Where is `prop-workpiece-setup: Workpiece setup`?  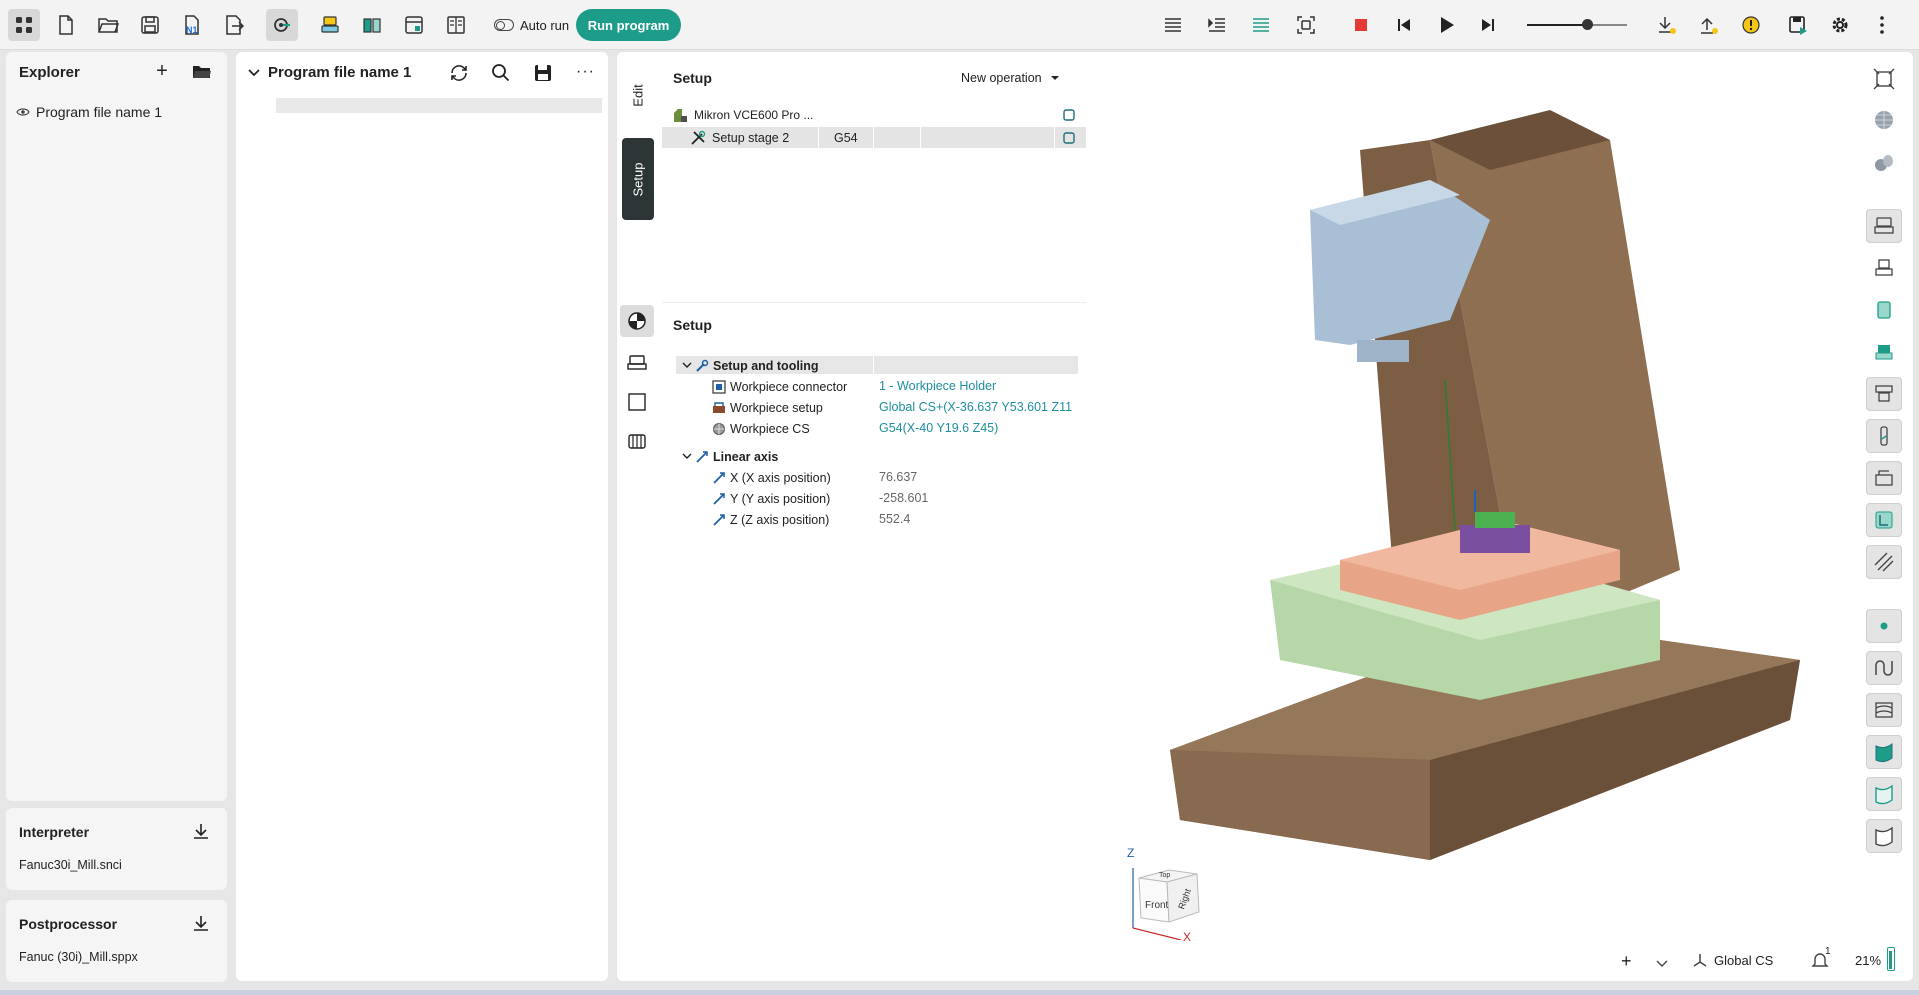 prop-workpiece-setup: Workpiece setup is located at coordinates (767, 407).